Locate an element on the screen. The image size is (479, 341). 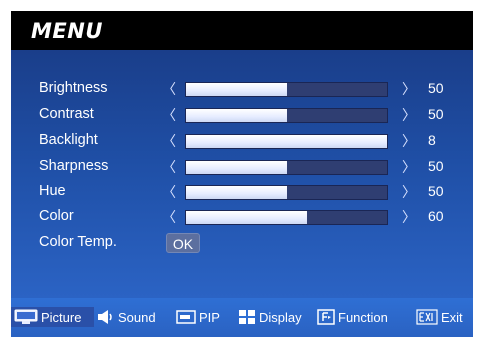
menu-tab-bar: Picture Sound PIP Display Function Exit is located at coordinates (242, 317).